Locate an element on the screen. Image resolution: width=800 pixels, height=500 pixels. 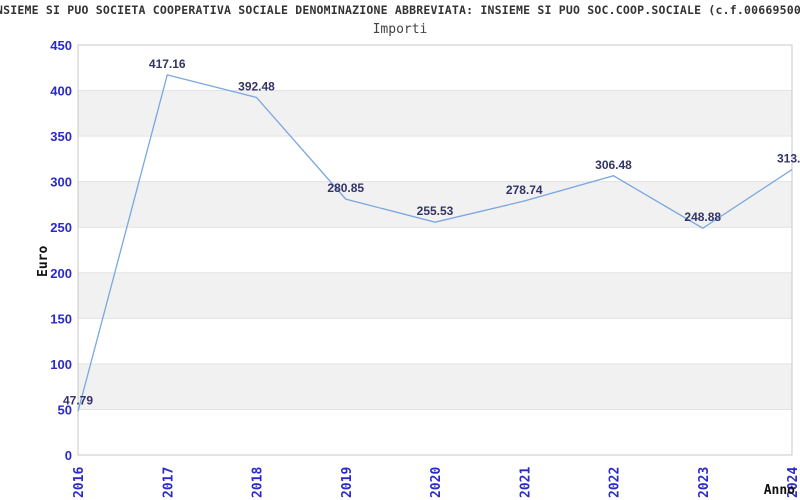
data-point-label: 306.48 is located at coordinates (613, 165).